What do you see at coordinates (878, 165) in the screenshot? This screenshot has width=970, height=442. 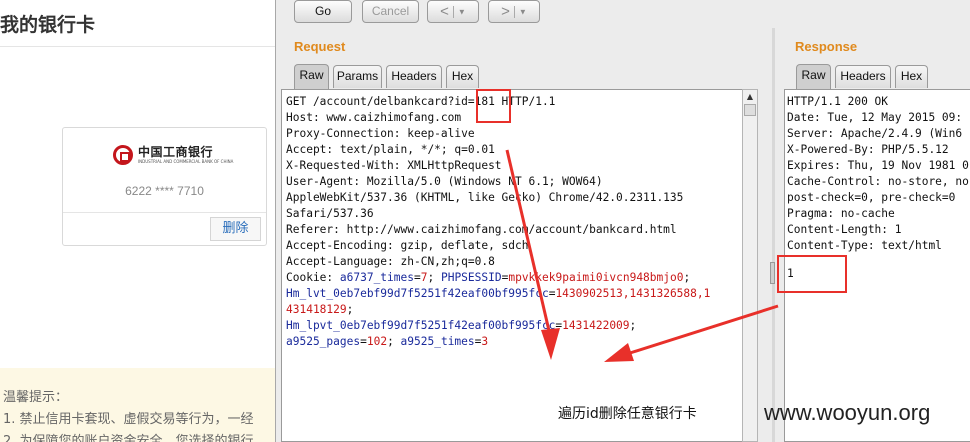 I see `response-line: Expires: Thu, 19 Nov 1981 0` at bounding box center [878, 165].